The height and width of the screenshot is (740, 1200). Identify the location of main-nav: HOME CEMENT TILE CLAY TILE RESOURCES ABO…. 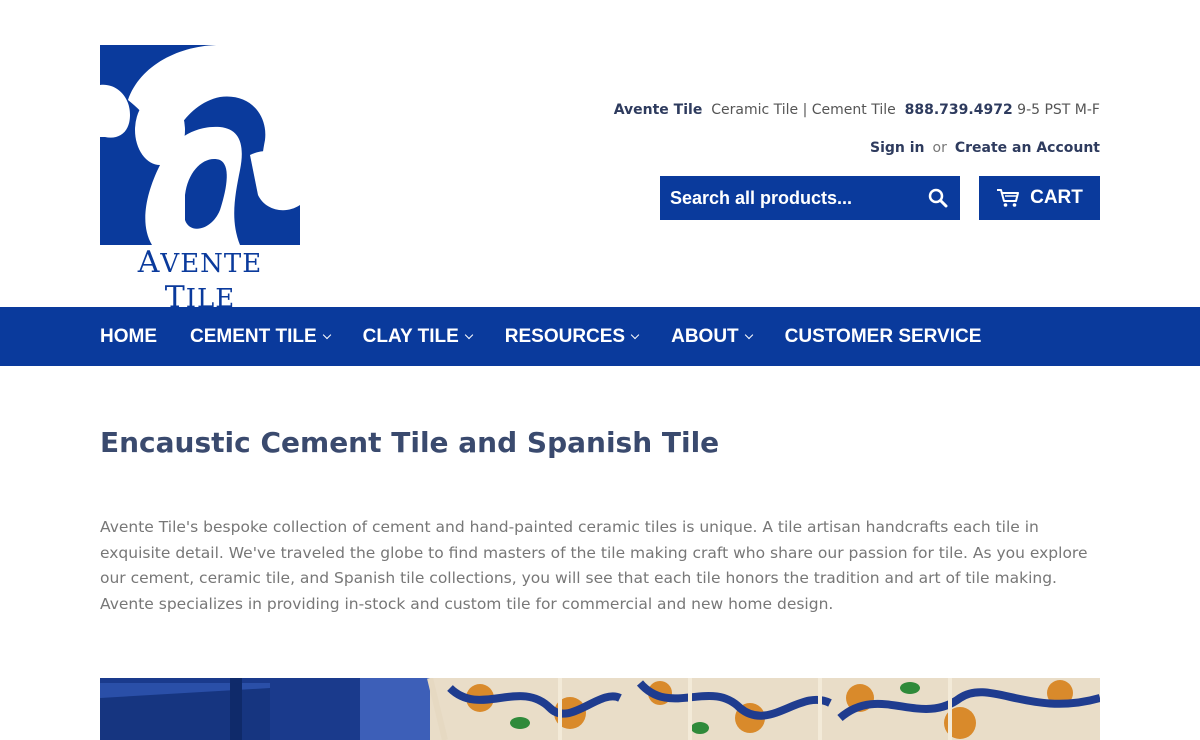
(600, 336).